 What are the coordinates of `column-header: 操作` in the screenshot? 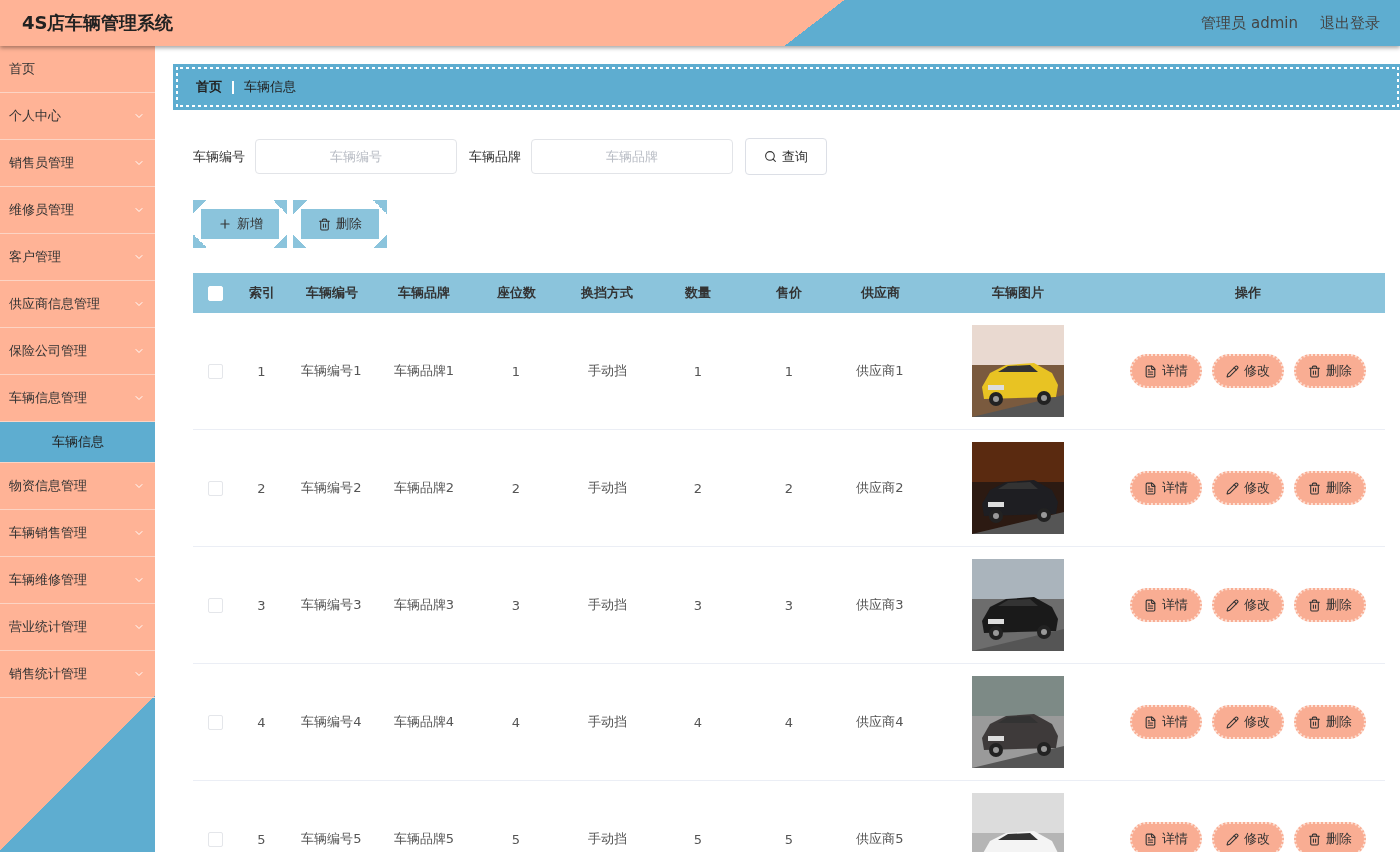 It's located at (1247, 293).